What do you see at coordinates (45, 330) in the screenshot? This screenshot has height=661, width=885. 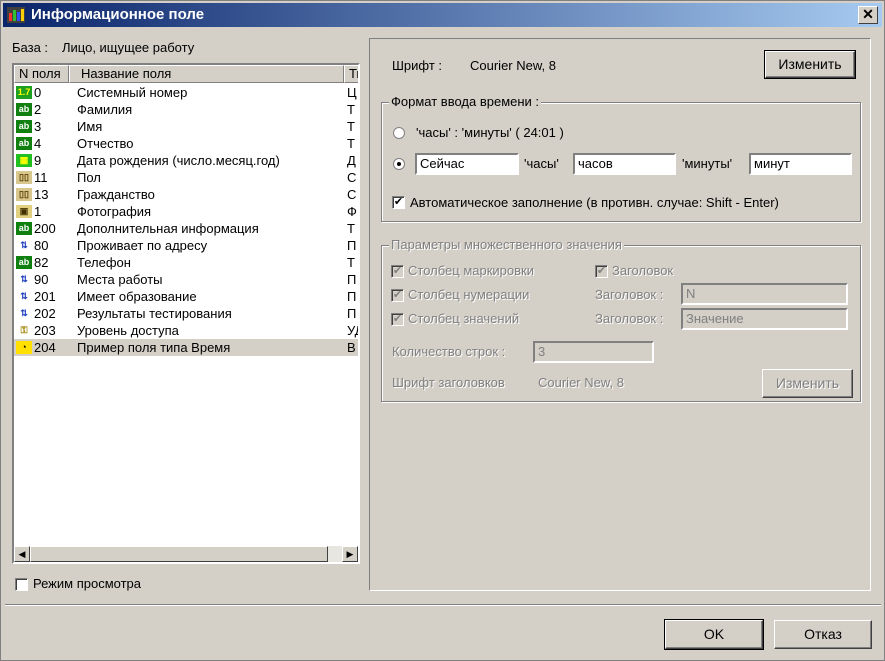 I see `field-number: 203` at bounding box center [45, 330].